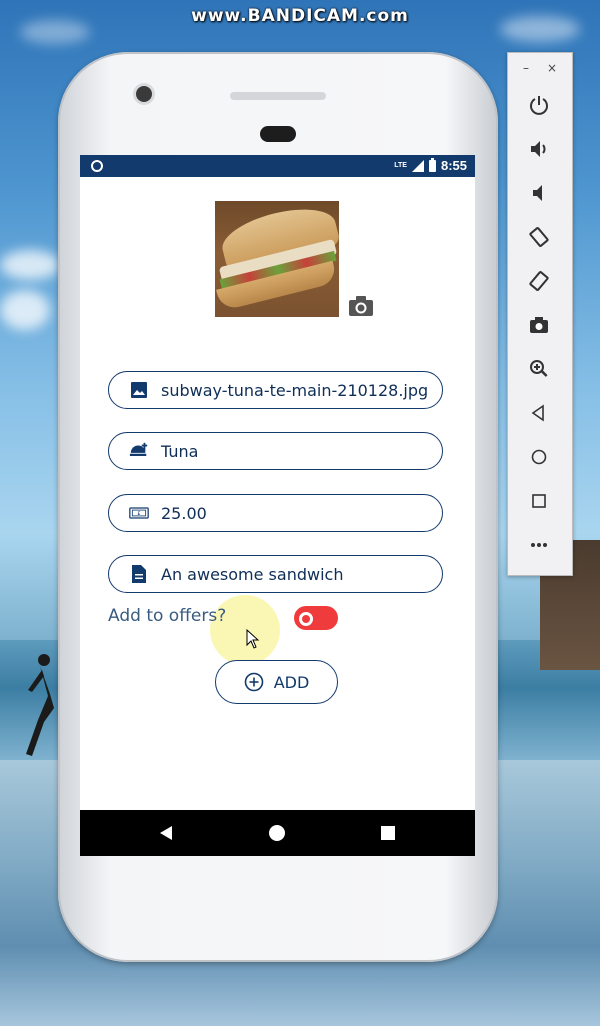 This screenshot has width=600, height=1026. Describe the element at coordinates (291, 682) in the screenshot. I see `add-button-label: ADD` at that location.